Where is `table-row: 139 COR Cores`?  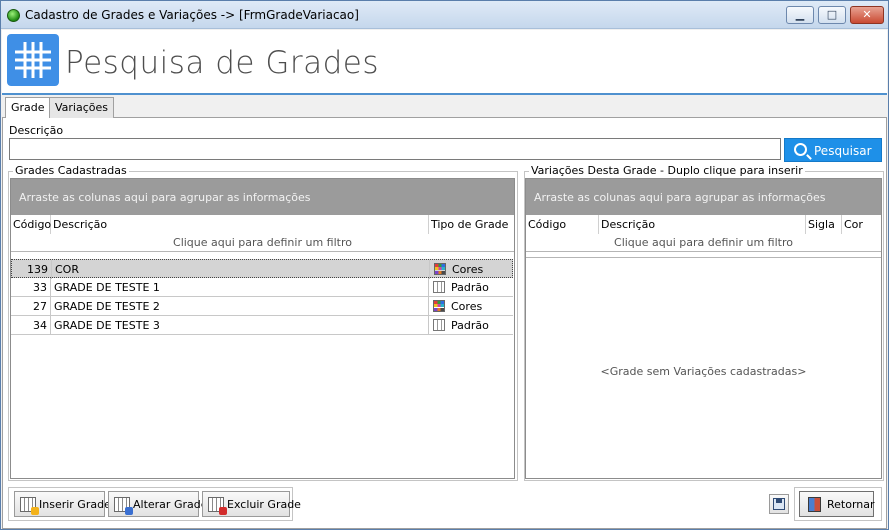
table-row: 139 COR Cores is located at coordinates (262, 269).